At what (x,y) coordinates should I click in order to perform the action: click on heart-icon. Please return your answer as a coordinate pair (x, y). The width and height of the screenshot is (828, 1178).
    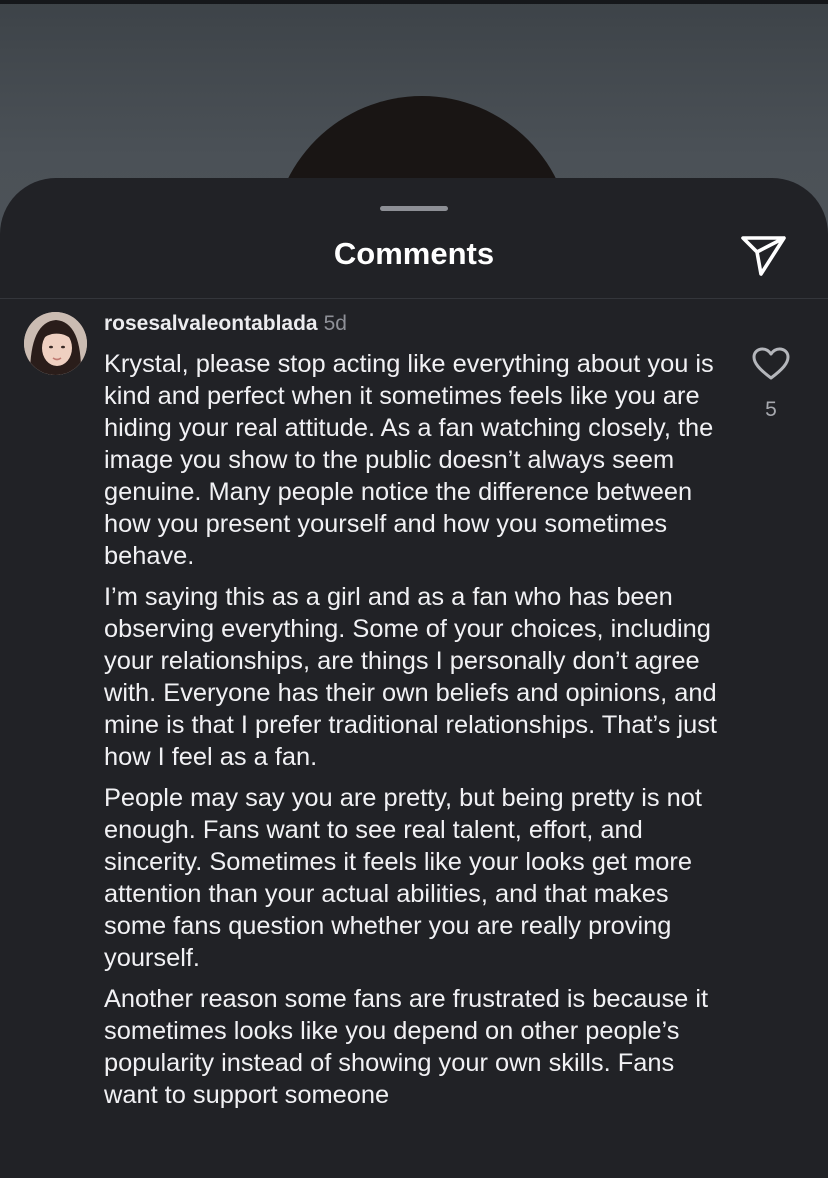
    Looking at the image, I should click on (771, 364).